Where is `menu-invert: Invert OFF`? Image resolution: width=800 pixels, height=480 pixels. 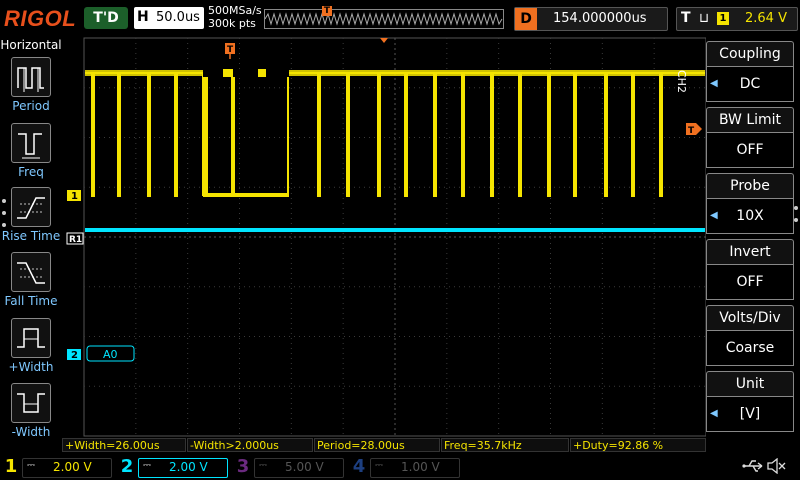 menu-invert: Invert OFF is located at coordinates (750, 269).